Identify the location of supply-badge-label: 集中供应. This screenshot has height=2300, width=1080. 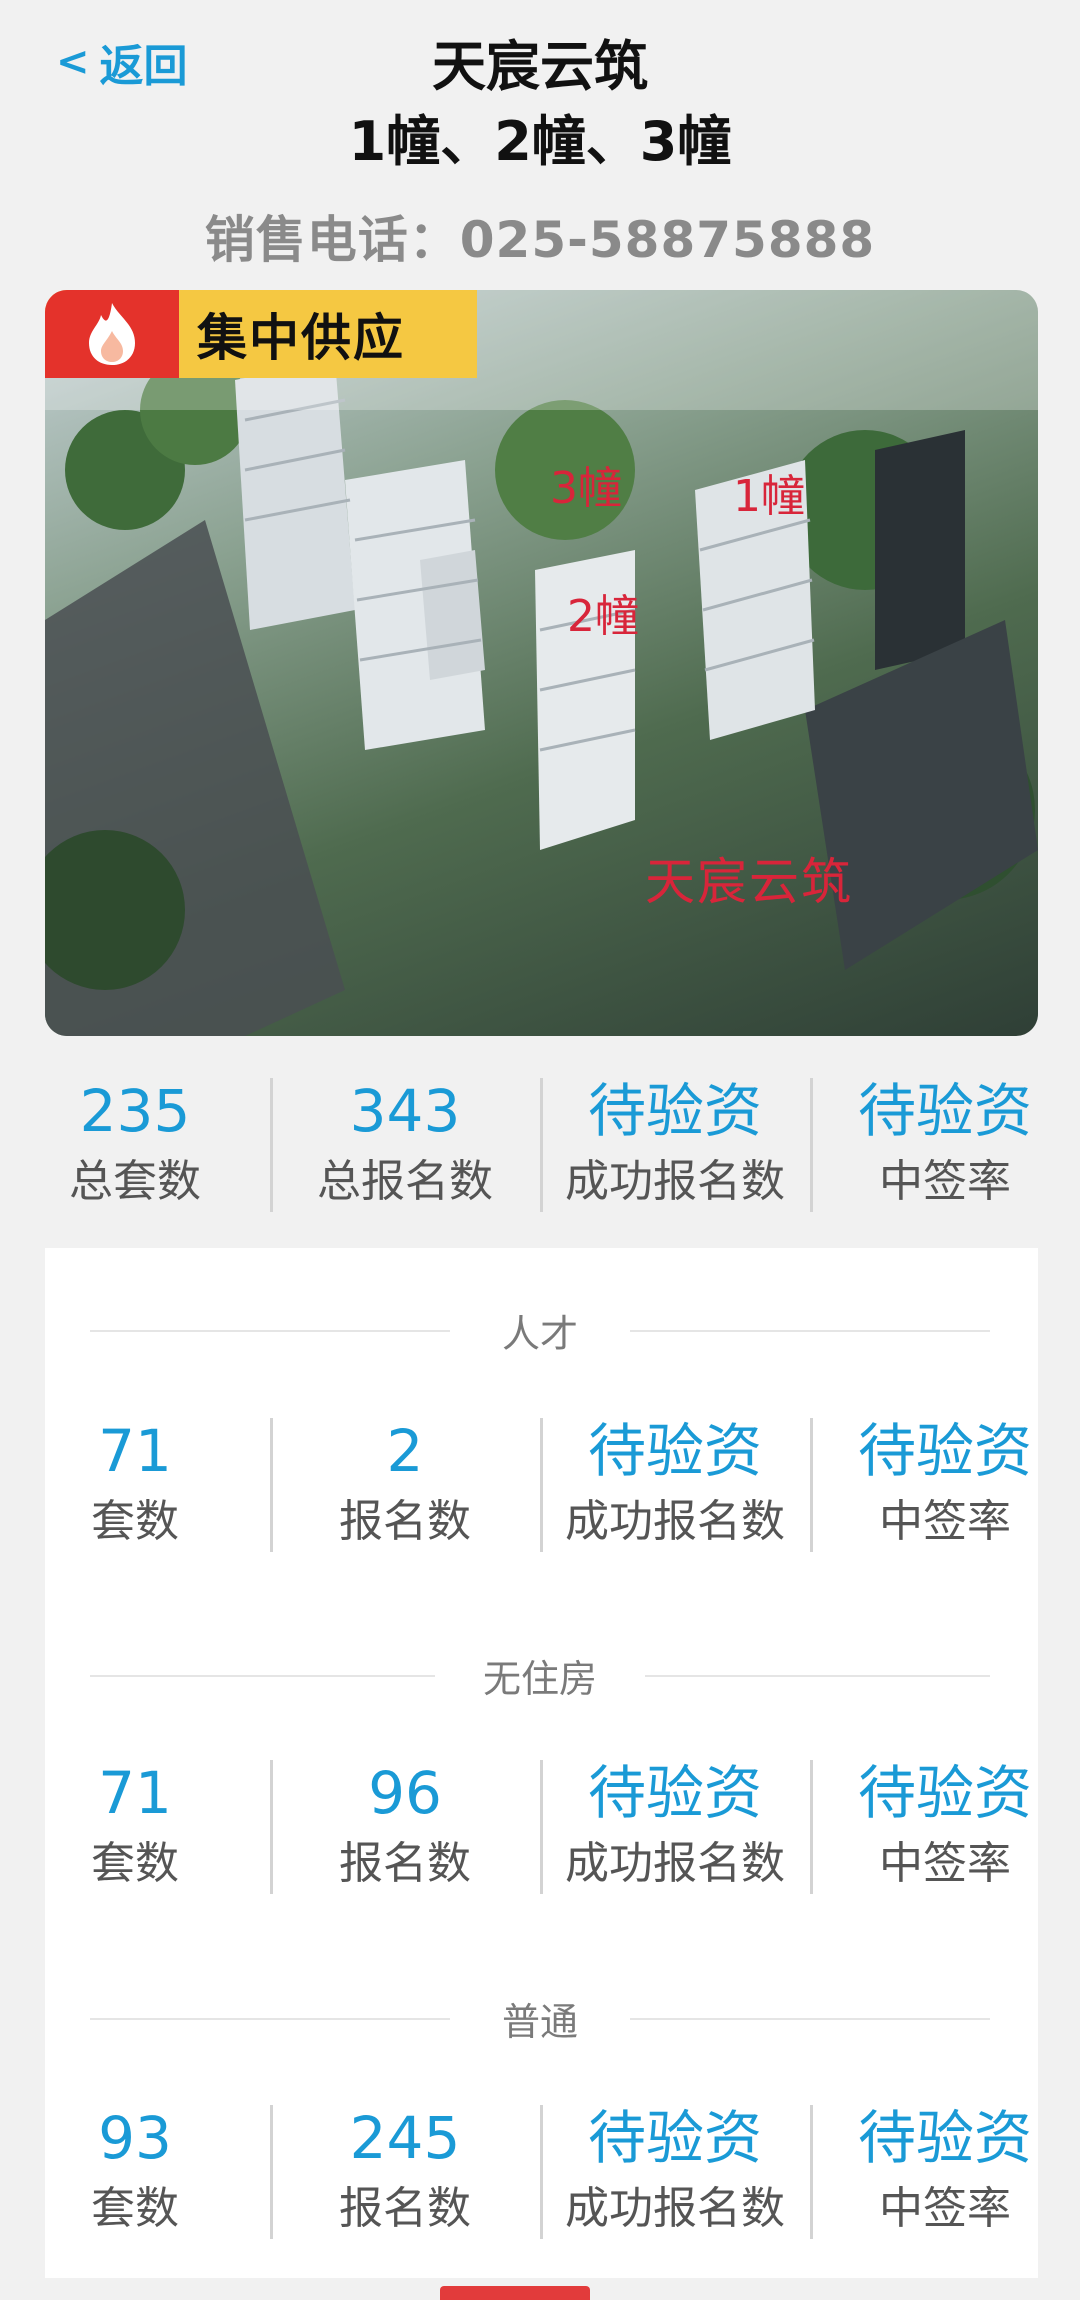
(301, 338).